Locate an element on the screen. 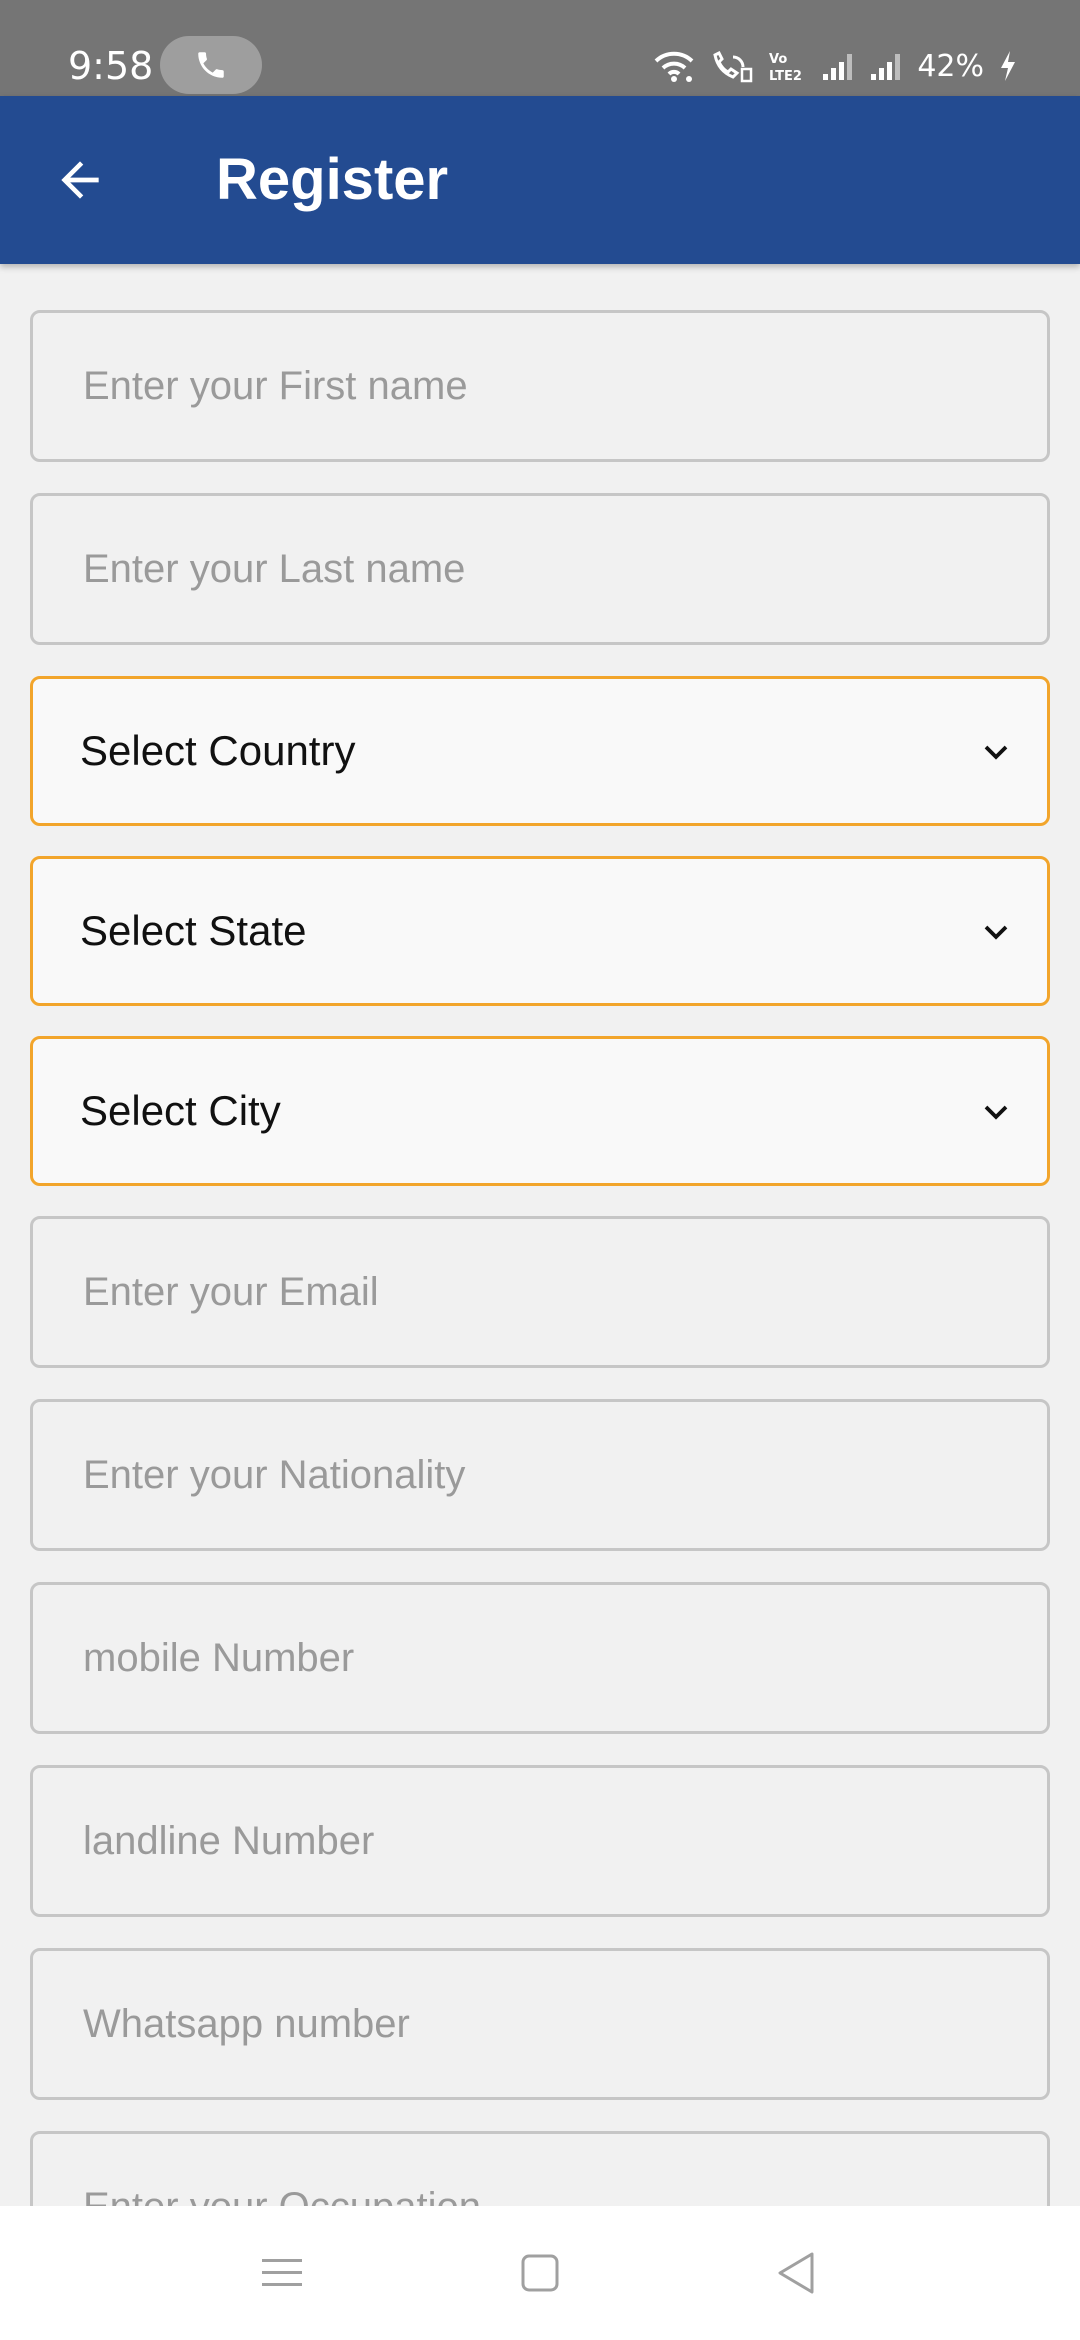 The width and height of the screenshot is (1080, 2340). home-button is located at coordinates (540, 2273).